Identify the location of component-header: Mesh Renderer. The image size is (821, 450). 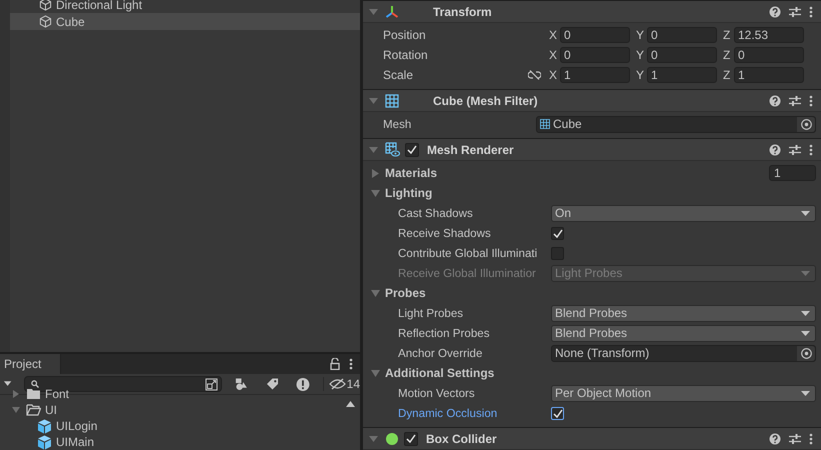
(592, 150).